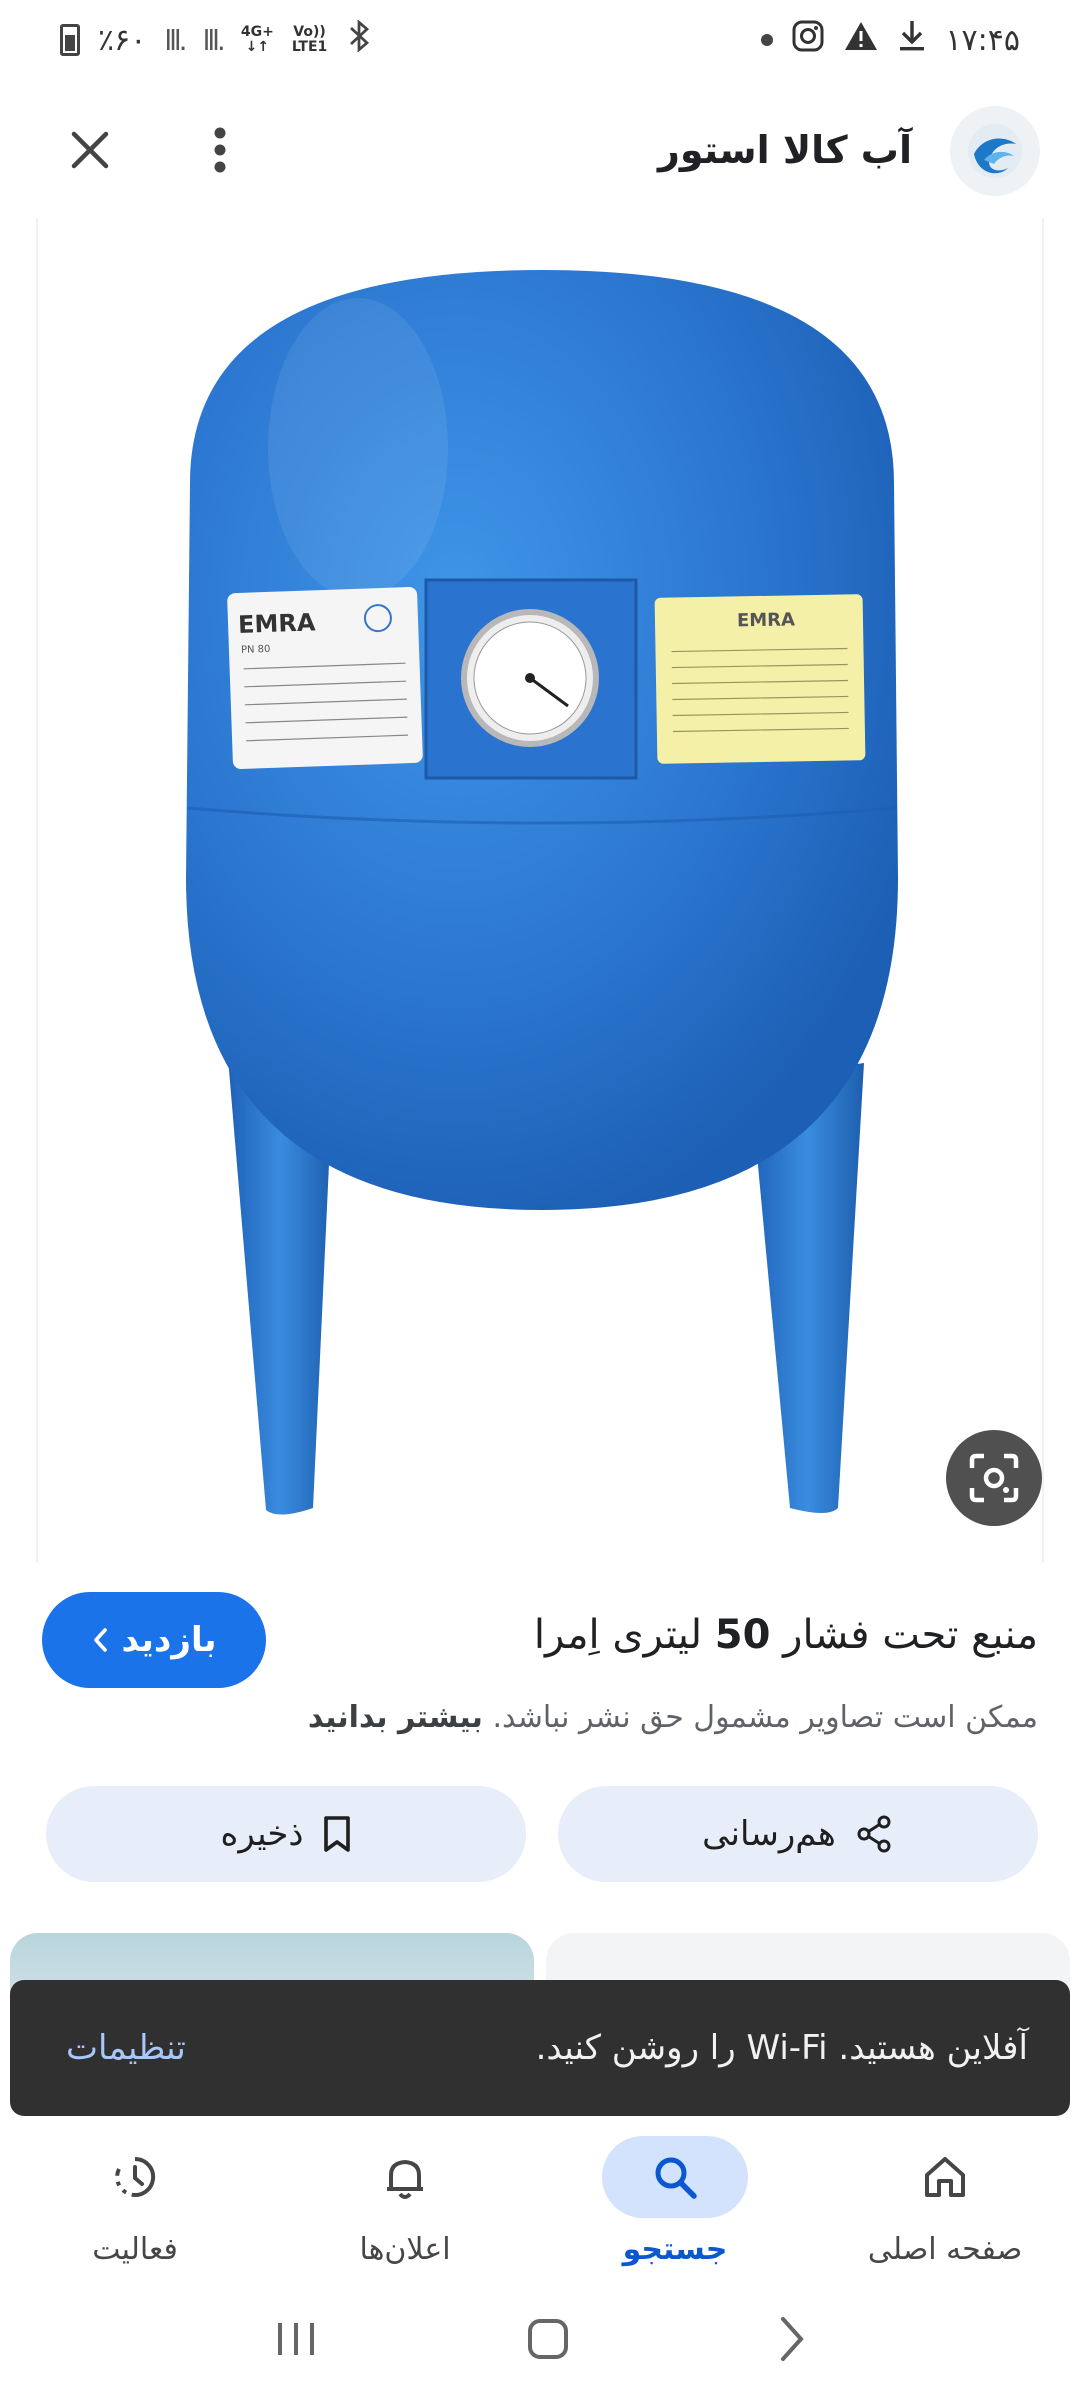 This screenshot has height=2400, width=1080. Describe the element at coordinates (70, 40) in the screenshot. I see `battery-icon` at that location.